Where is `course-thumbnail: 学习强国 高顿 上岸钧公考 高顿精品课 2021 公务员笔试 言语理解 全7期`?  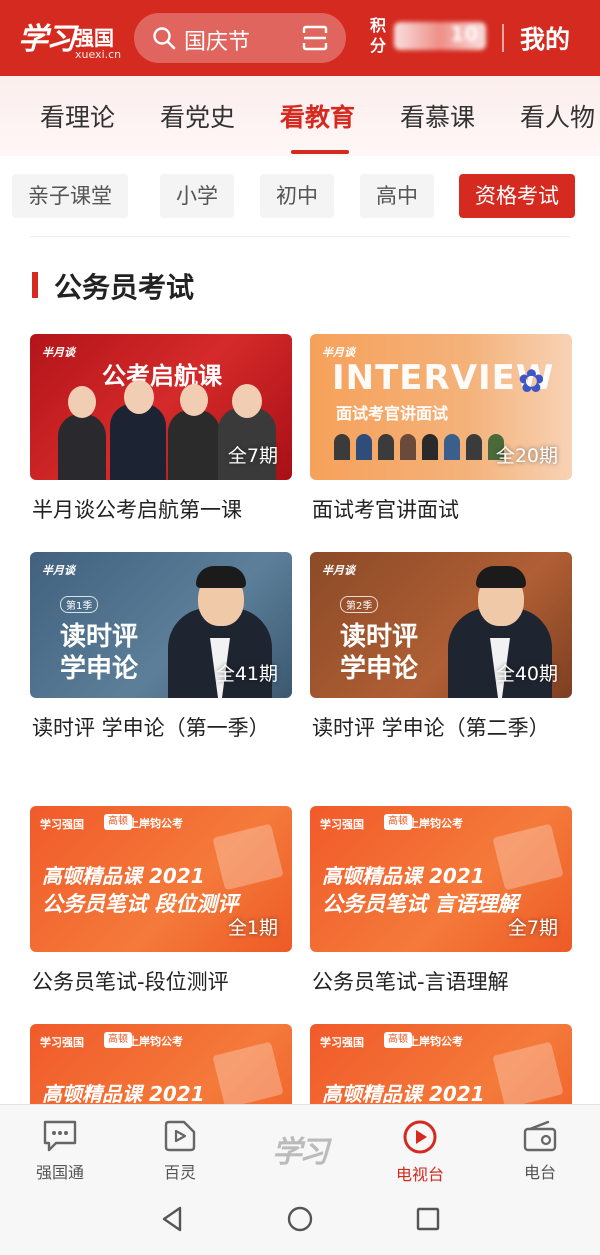 course-thumbnail: 学习强国 高顿 上岸钧公考 高顿精品课 2021 公务员笔试 言语理解 全7期 is located at coordinates (441, 879).